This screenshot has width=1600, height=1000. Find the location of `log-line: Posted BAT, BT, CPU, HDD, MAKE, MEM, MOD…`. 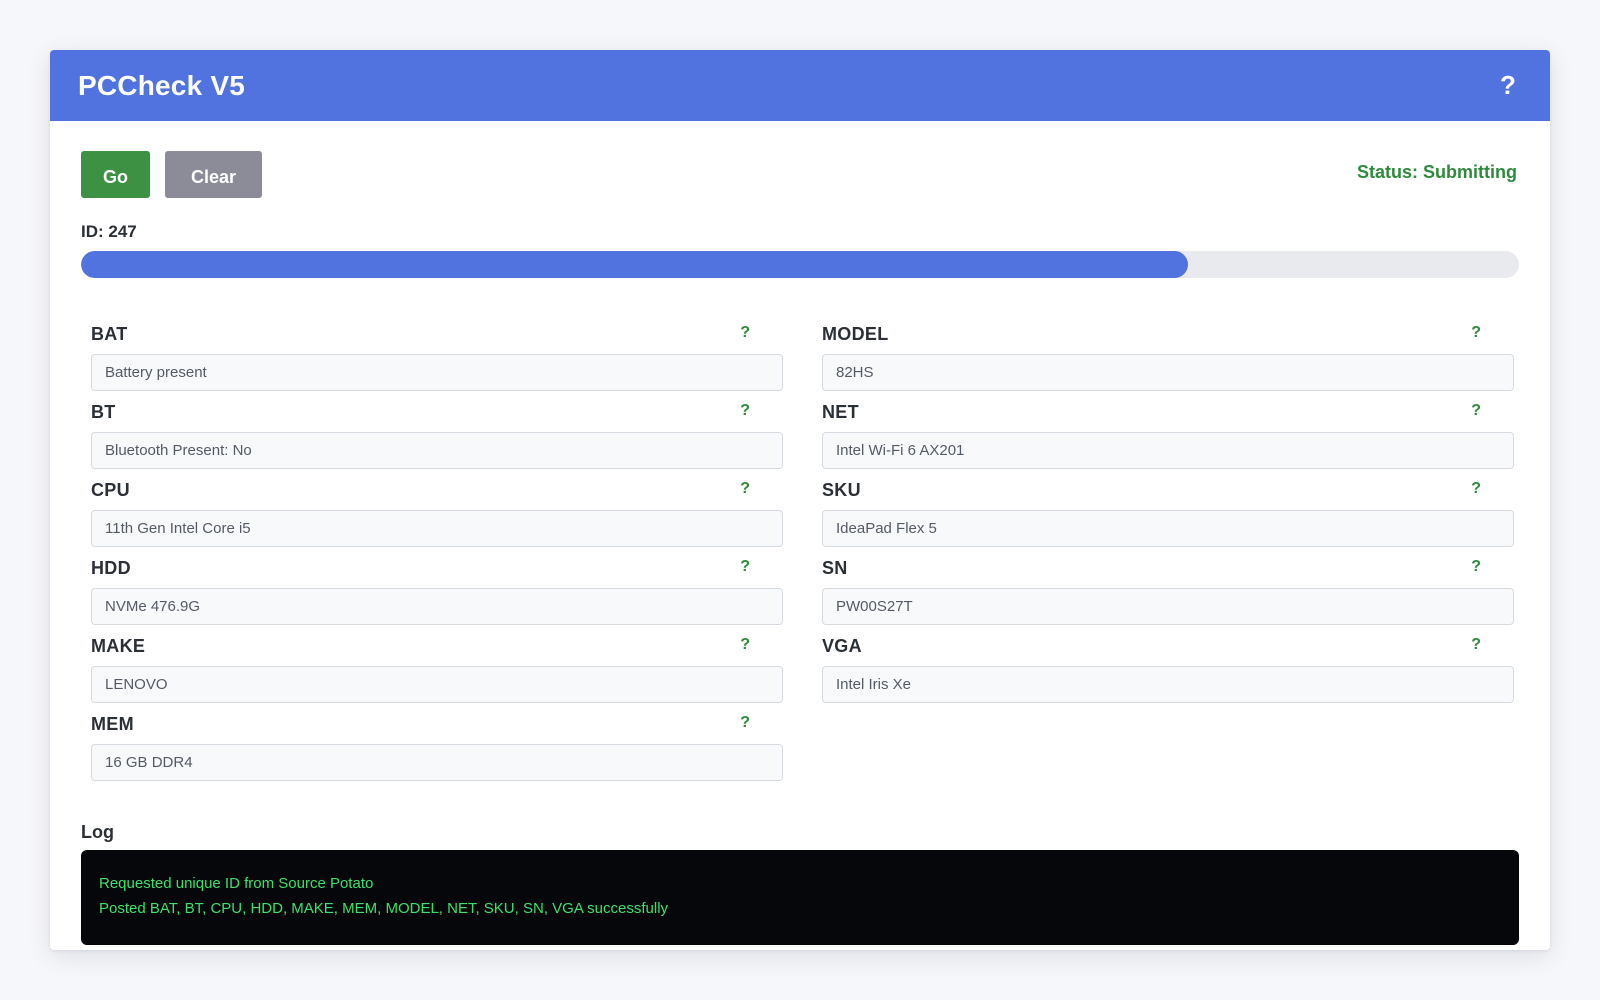

log-line: Posted BAT, BT, CPU, HDD, MAKE, MEM, MOD… is located at coordinates (384, 908).